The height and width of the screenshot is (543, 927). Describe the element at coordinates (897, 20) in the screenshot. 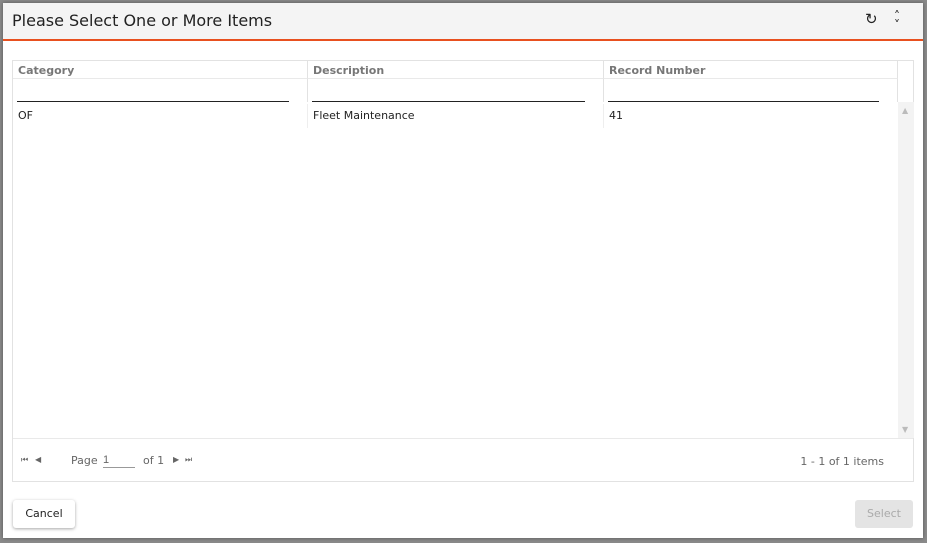

I see `expand-collapse-icon: ˄ ˅` at that location.